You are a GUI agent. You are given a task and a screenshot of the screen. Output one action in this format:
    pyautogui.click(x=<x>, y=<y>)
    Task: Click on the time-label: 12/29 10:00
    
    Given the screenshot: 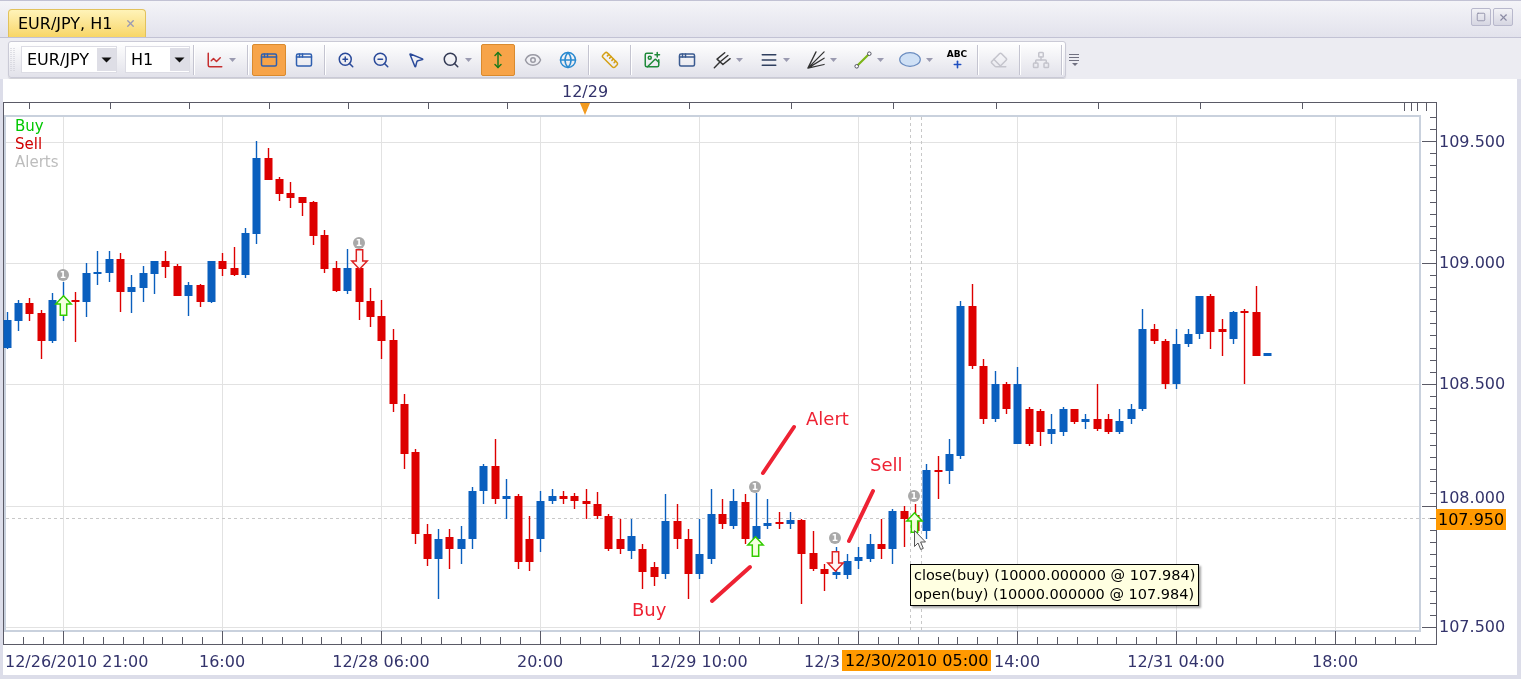 What is the action you would take?
    pyautogui.click(x=699, y=661)
    